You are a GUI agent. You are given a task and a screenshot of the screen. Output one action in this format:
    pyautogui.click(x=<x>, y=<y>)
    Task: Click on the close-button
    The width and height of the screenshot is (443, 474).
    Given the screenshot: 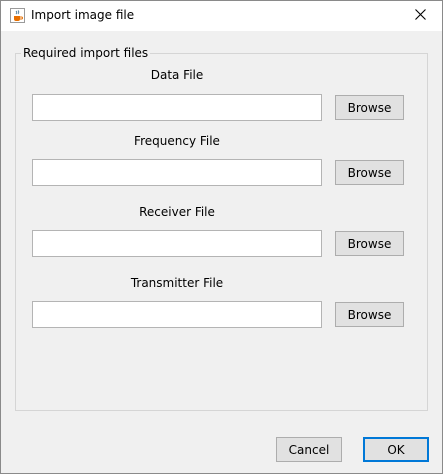 What is the action you would take?
    pyautogui.click(x=420, y=16)
    